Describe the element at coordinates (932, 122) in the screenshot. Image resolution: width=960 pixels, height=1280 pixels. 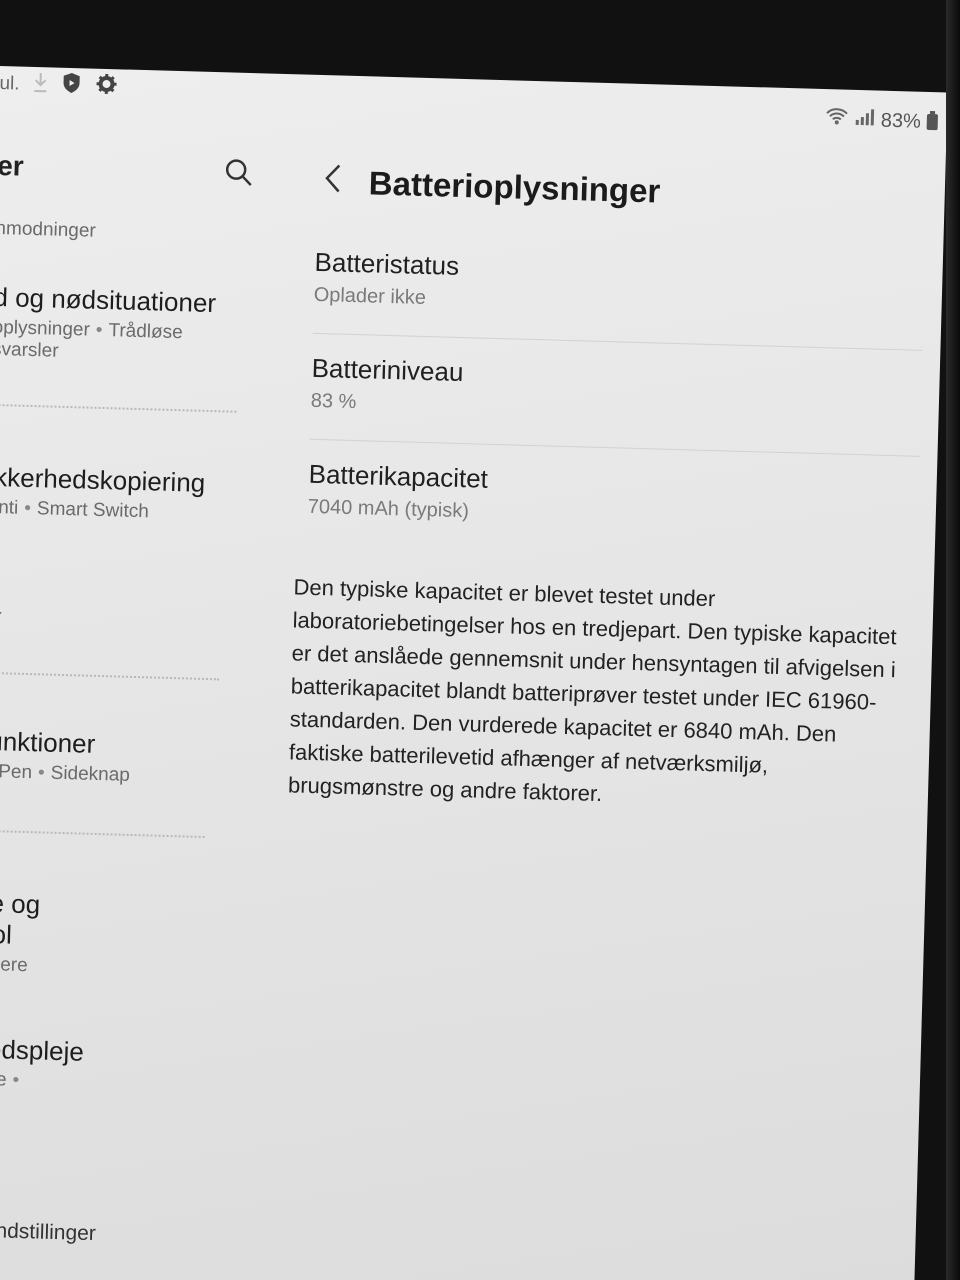
I see `battery-icon` at that location.